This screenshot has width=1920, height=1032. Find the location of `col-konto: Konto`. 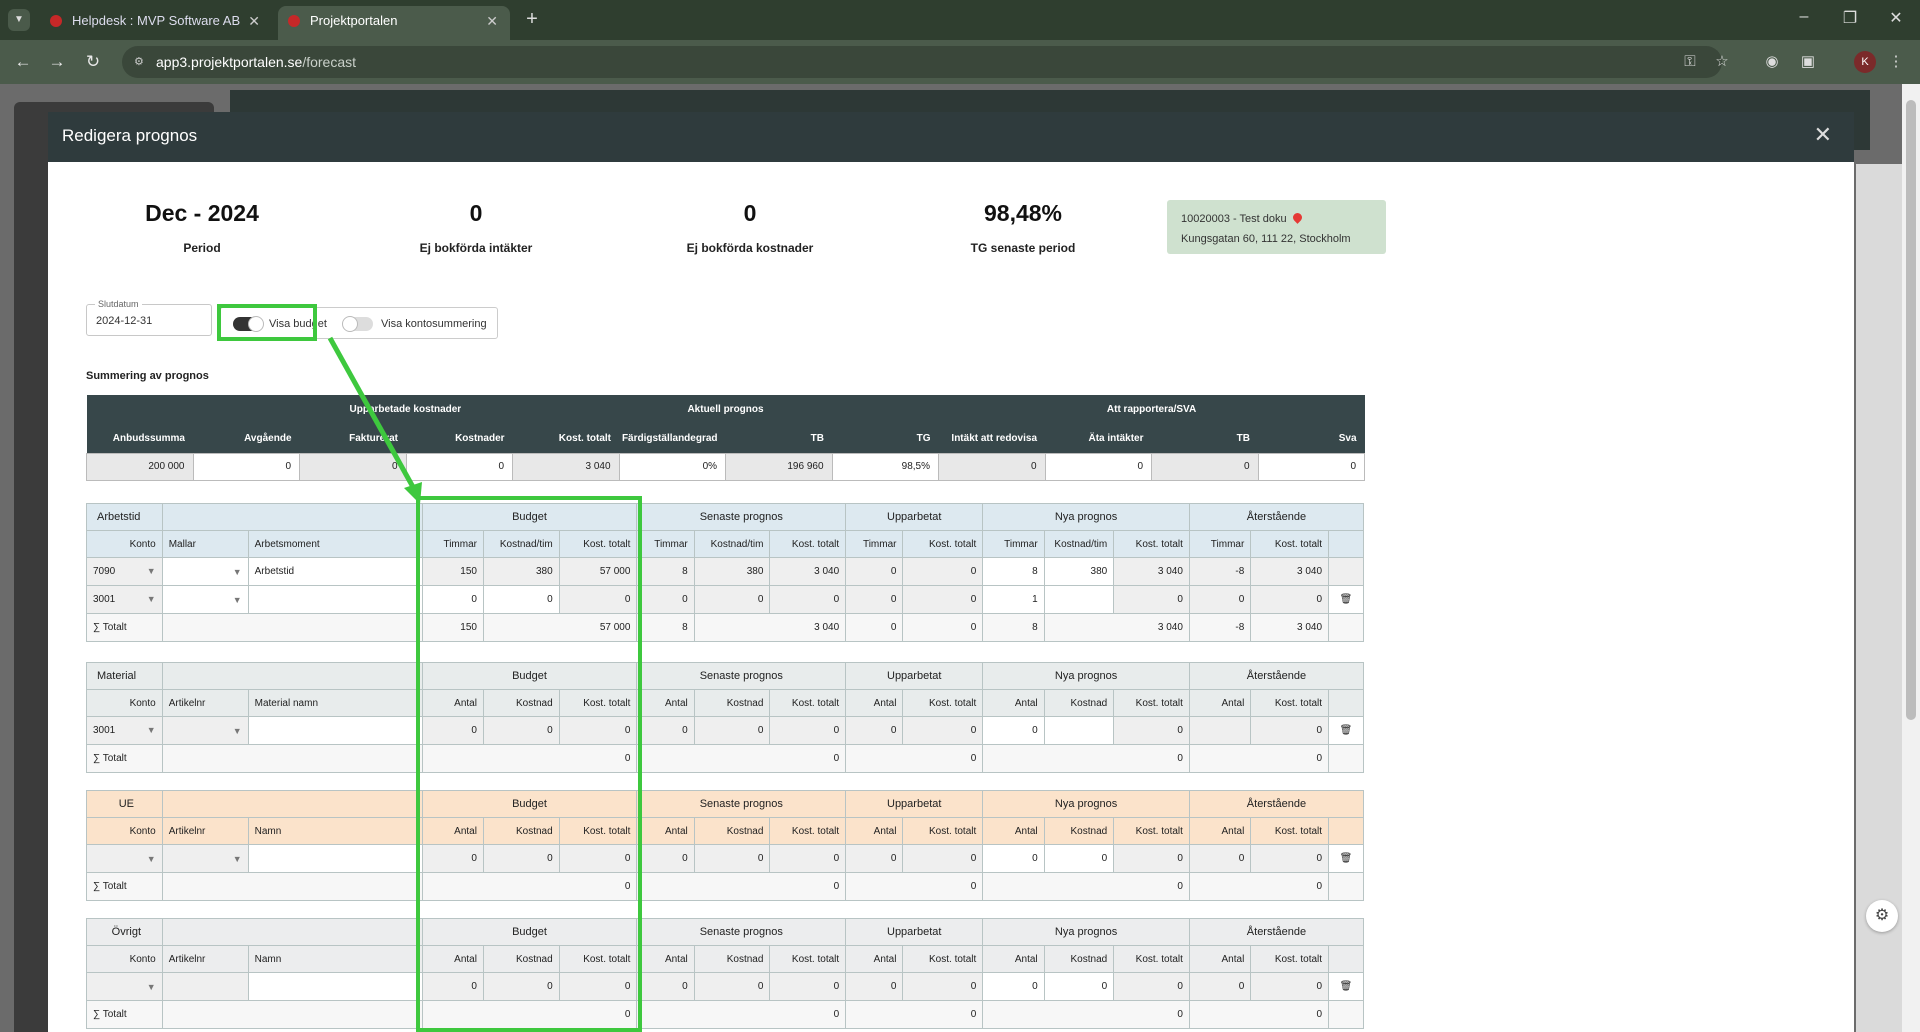

col-konto: Konto is located at coordinates (124, 959).